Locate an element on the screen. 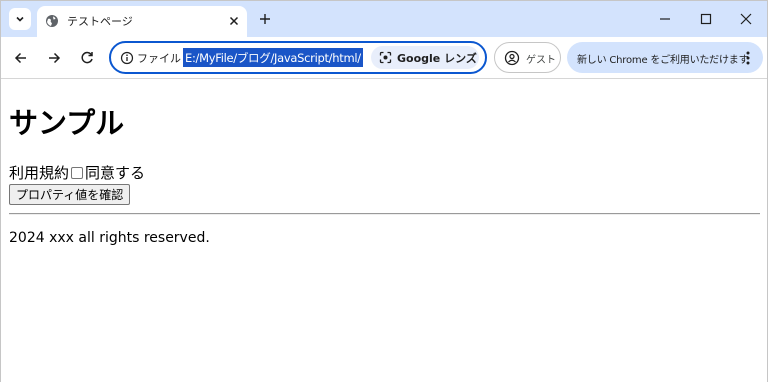  tab-search-icon is located at coordinates (20, 19).